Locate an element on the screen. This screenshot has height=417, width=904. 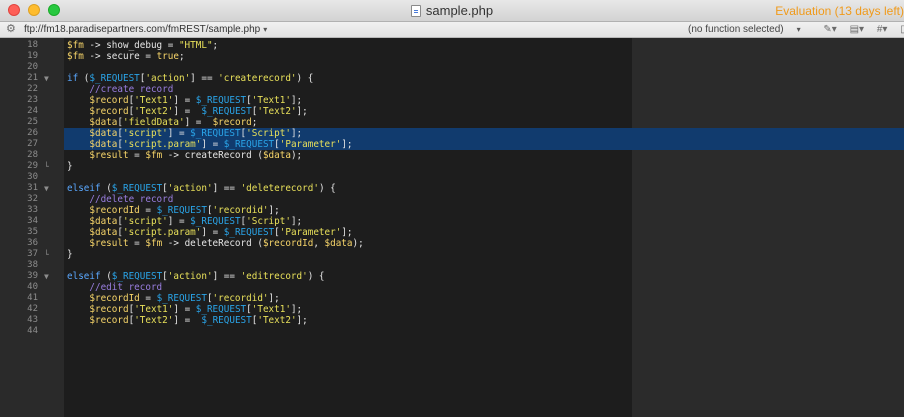
code-token: 'Script' is located at coordinates (268, 221).